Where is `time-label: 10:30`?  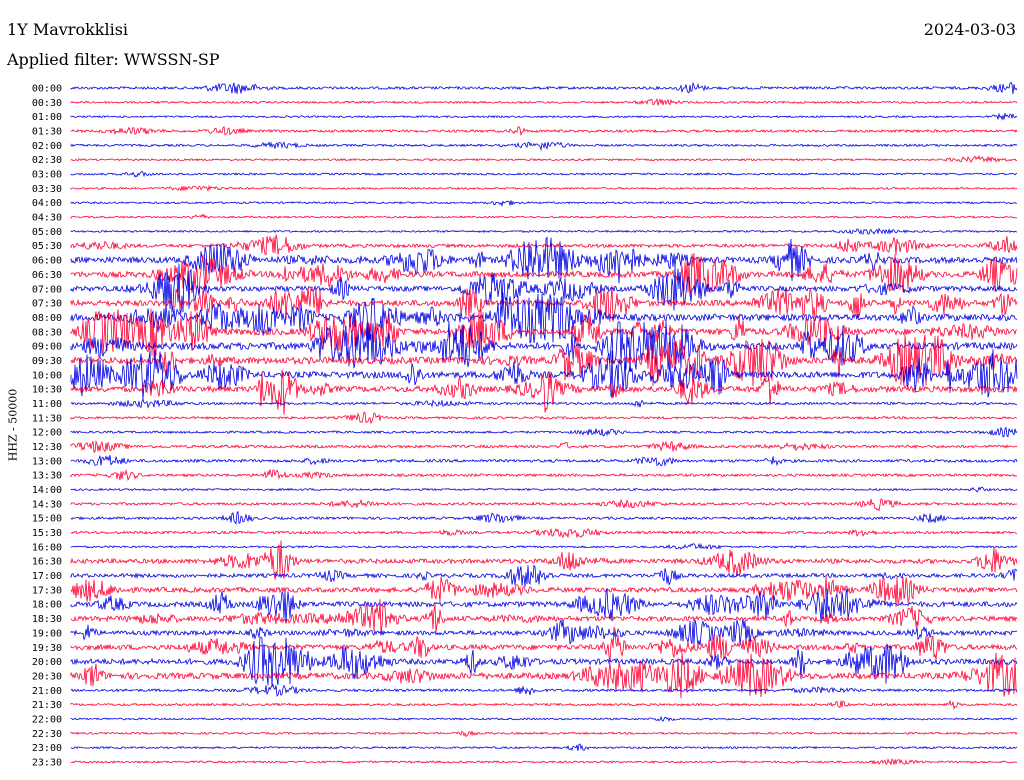
time-label: 10:30 is located at coordinates (47, 390).